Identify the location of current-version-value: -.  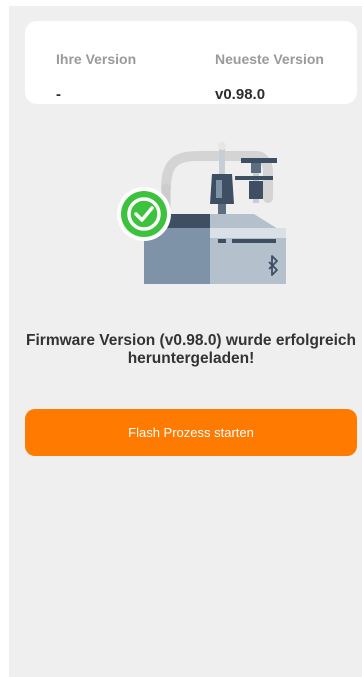
(58, 94).